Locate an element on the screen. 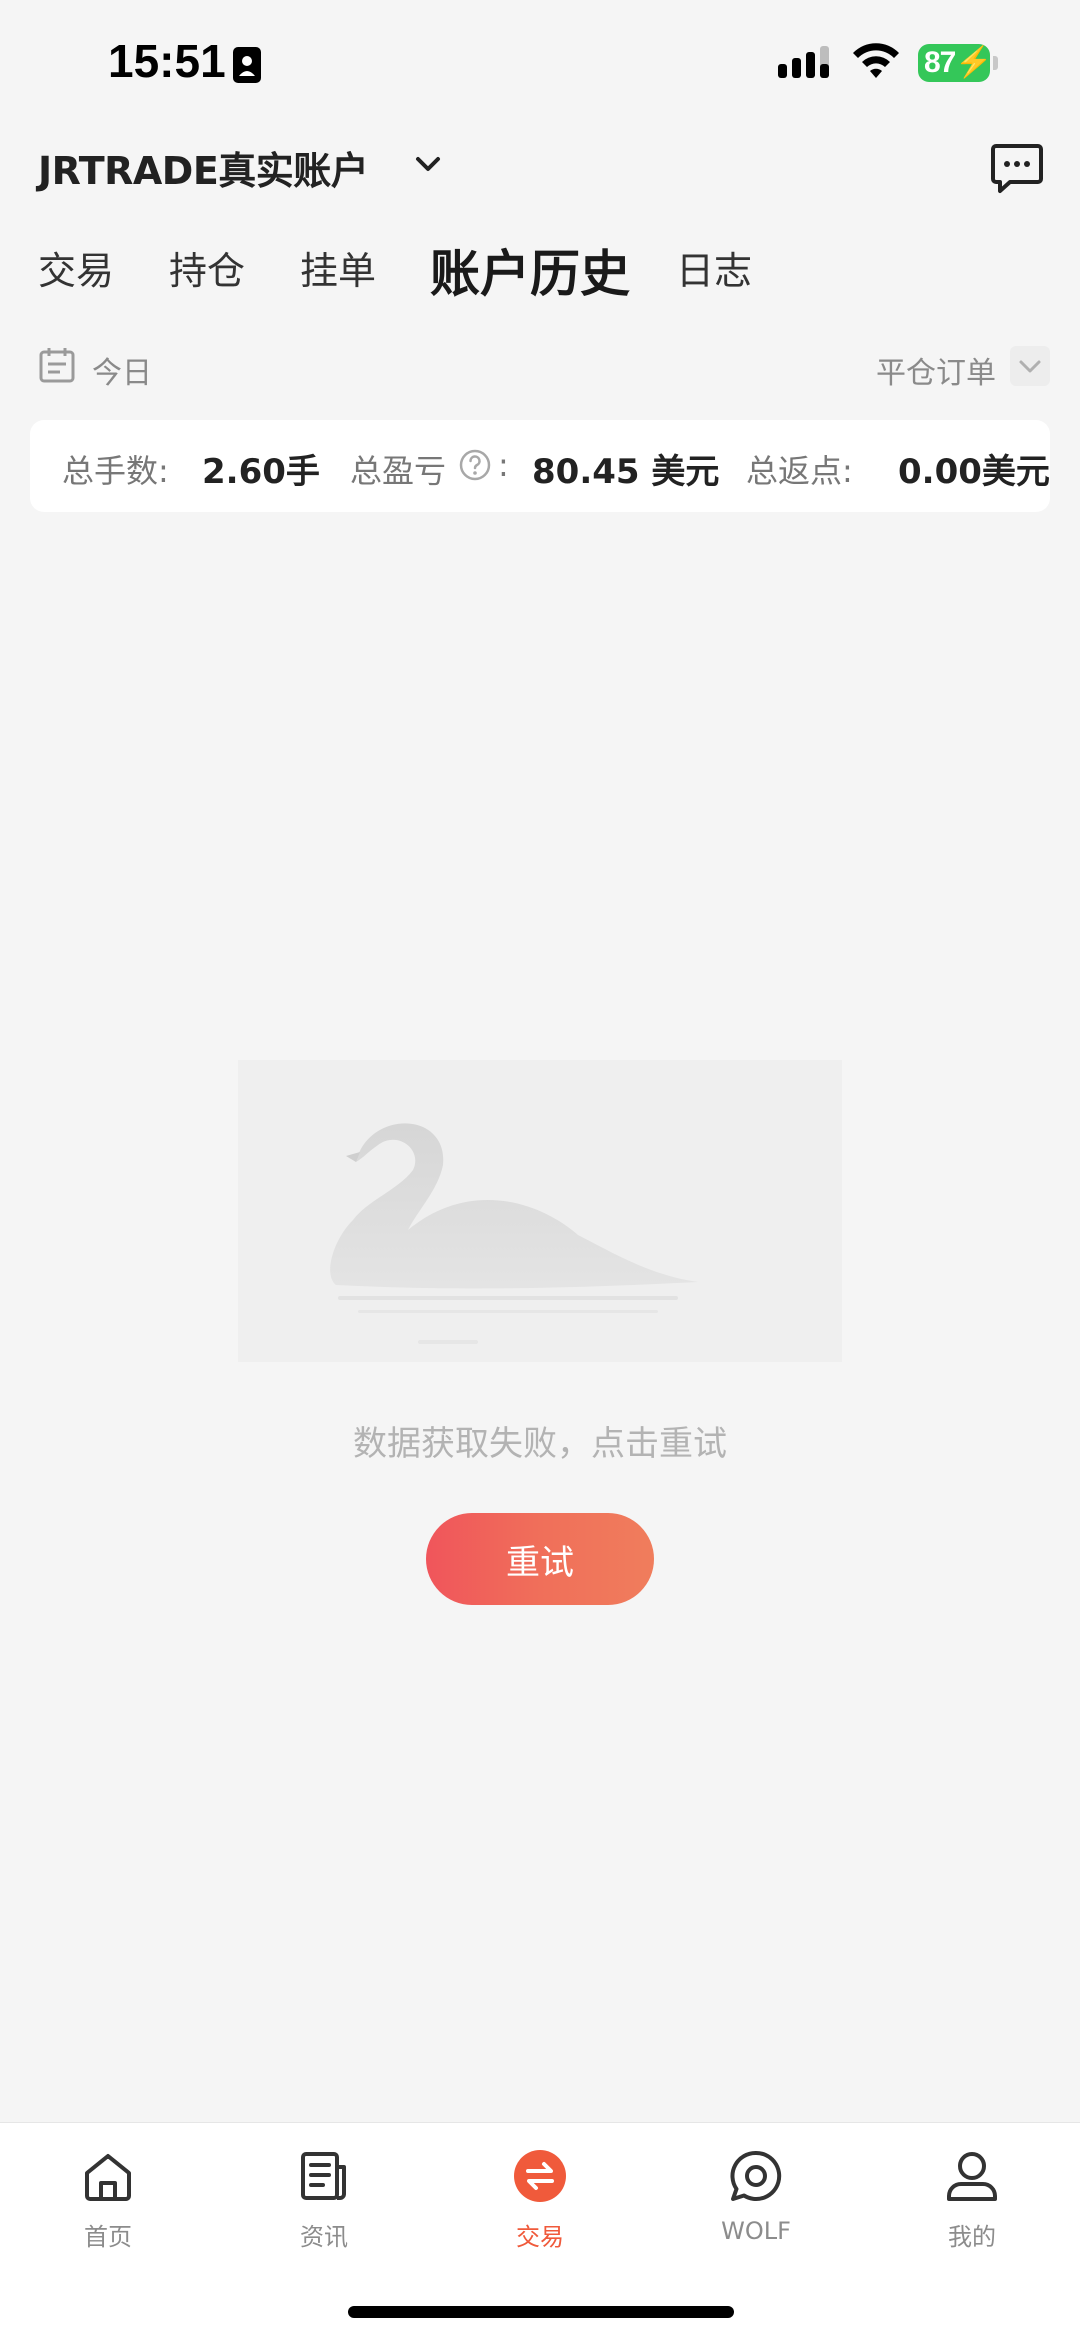 This screenshot has height=2337, width=1080. tab-trade: 交易 is located at coordinates (76, 267).